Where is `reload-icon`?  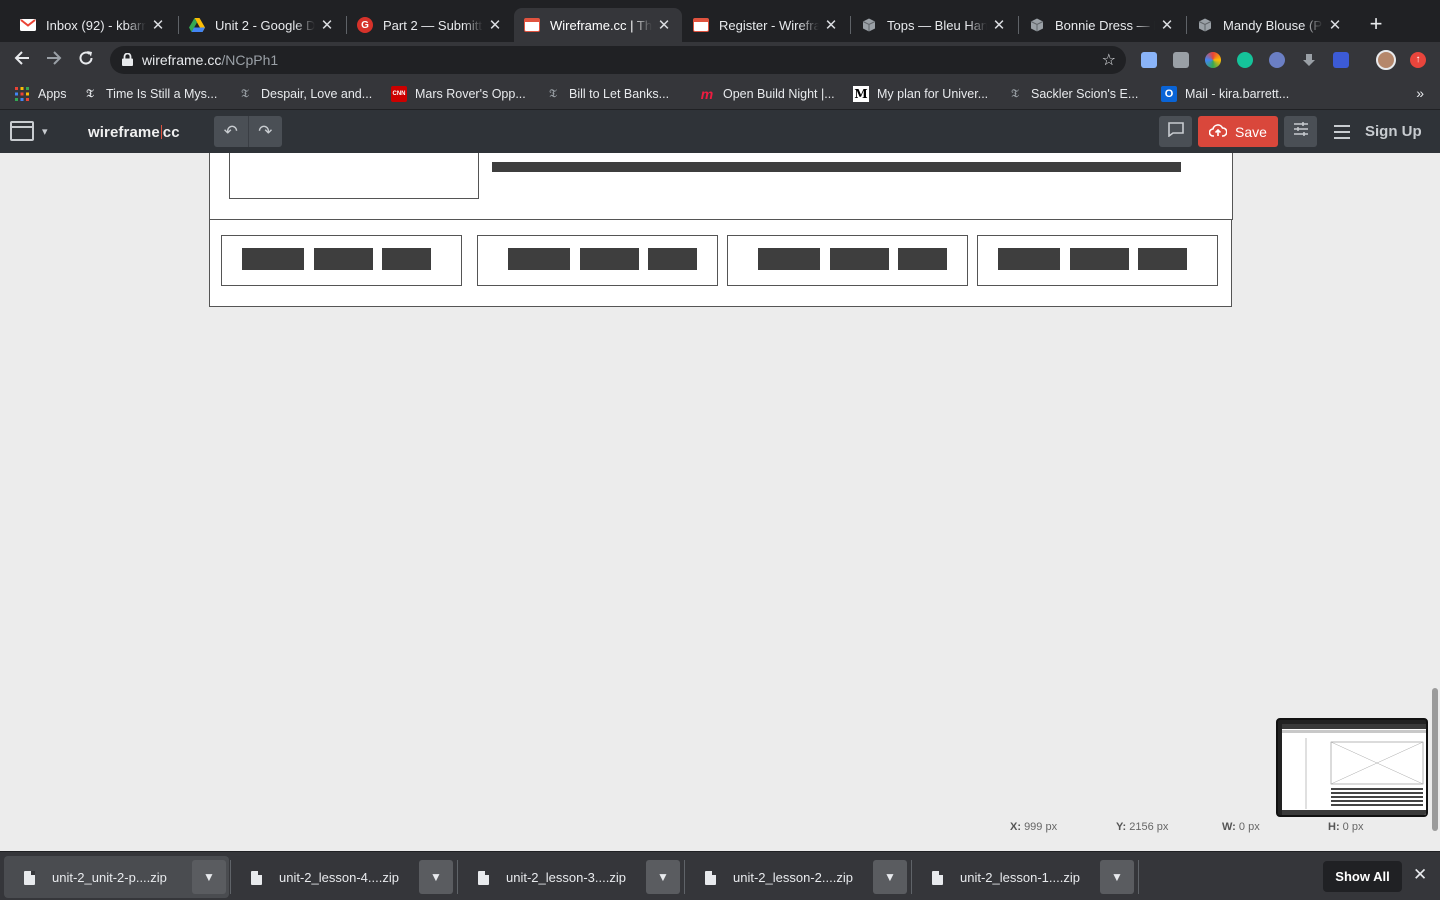 reload-icon is located at coordinates (86, 60).